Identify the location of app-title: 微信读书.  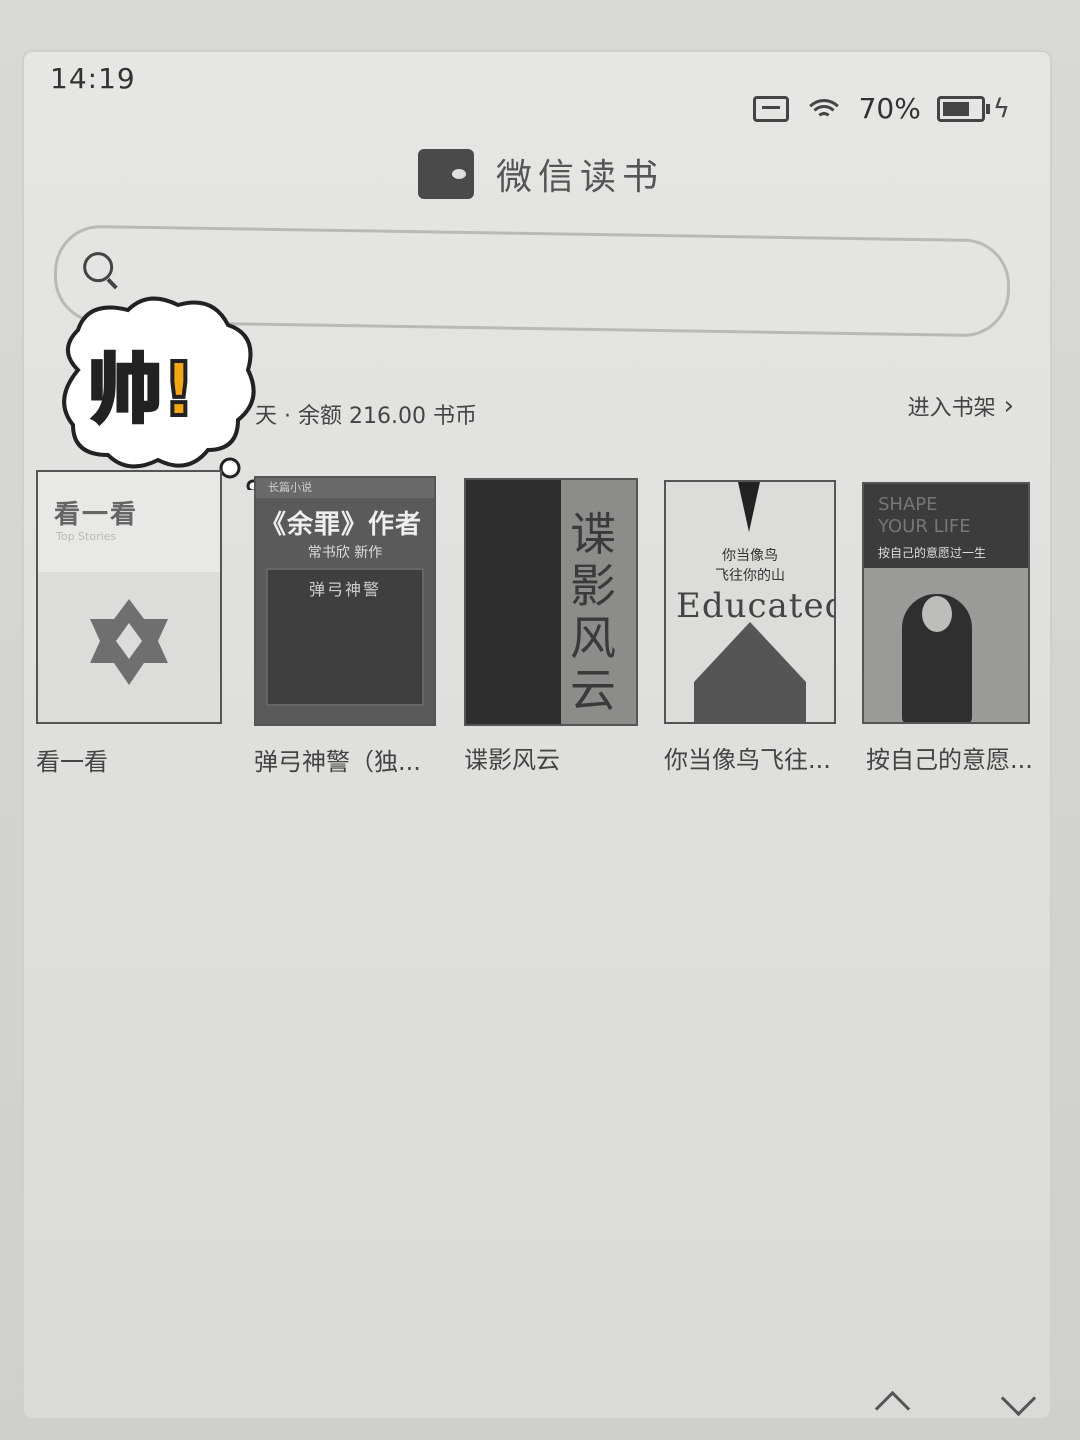
(580, 177).